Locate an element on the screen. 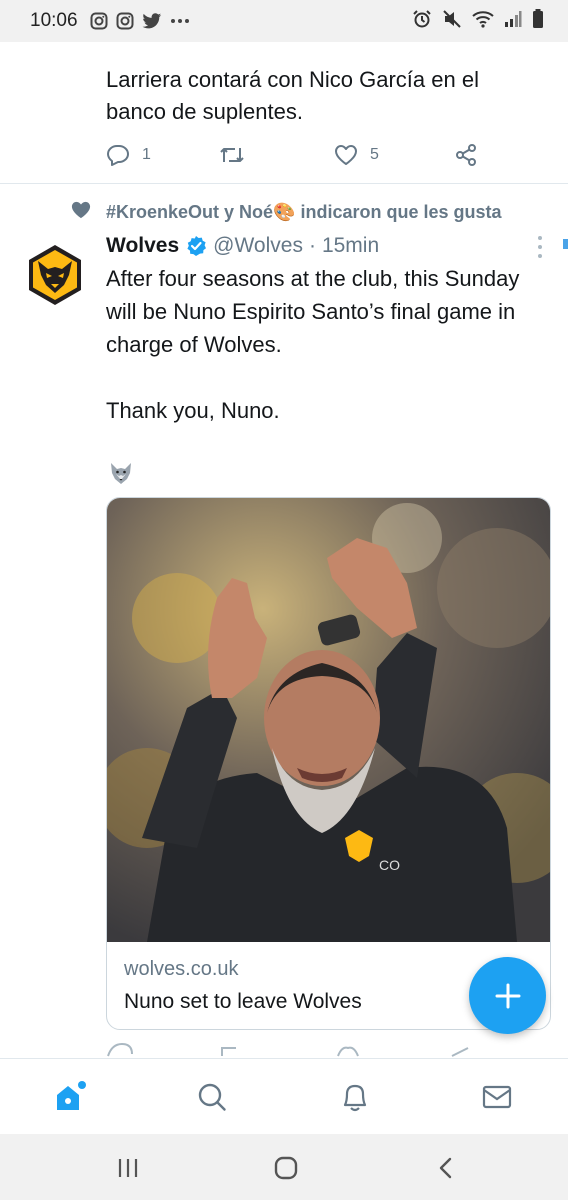 This screenshot has height=1200, width=568. tweet-divider is located at coordinates (284, 183).